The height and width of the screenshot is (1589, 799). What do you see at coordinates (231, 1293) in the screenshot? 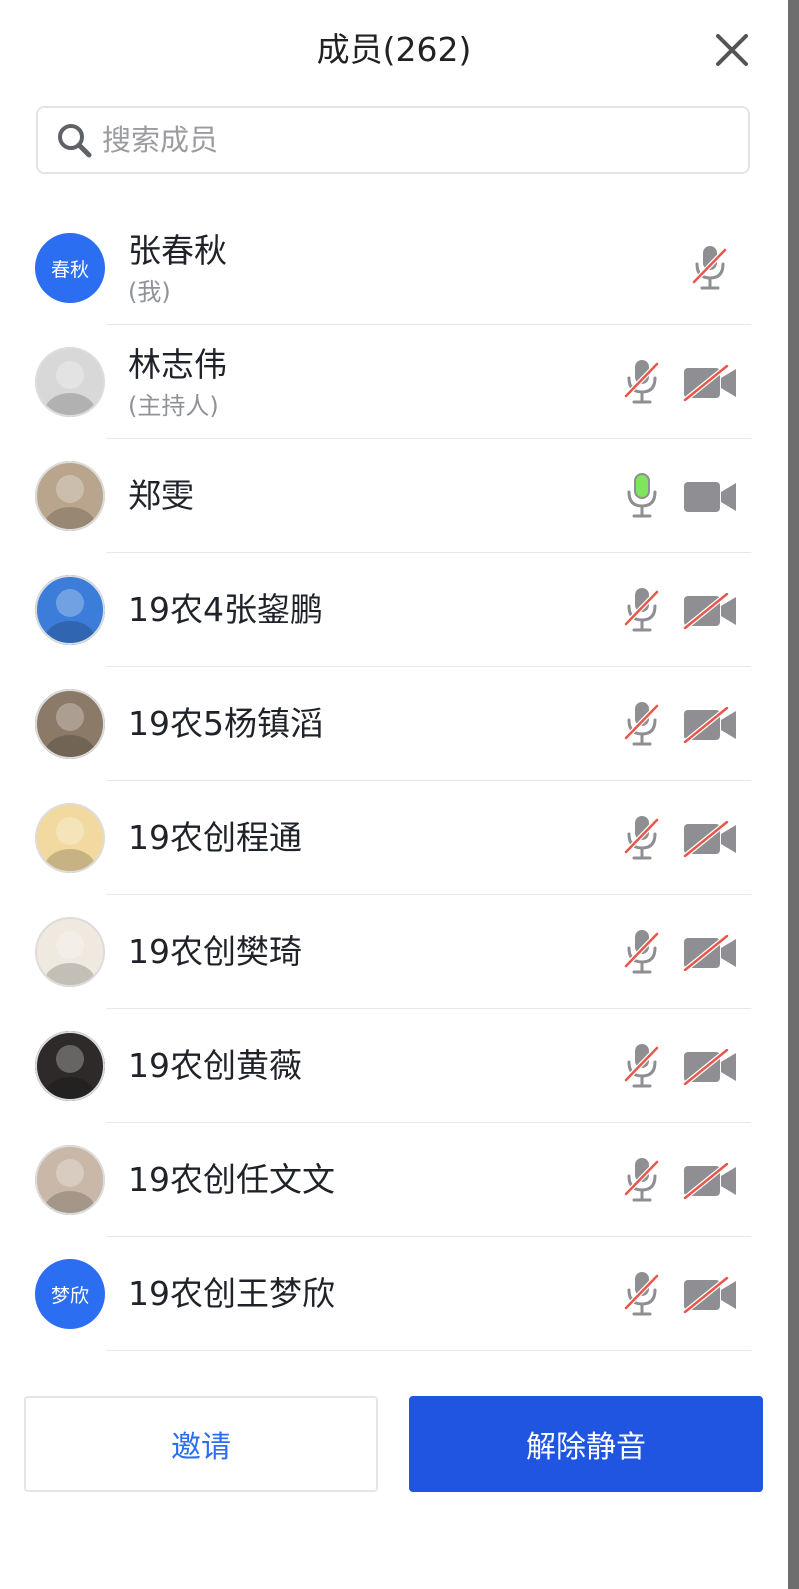
I see `member-name: 19农创王梦欣` at bounding box center [231, 1293].